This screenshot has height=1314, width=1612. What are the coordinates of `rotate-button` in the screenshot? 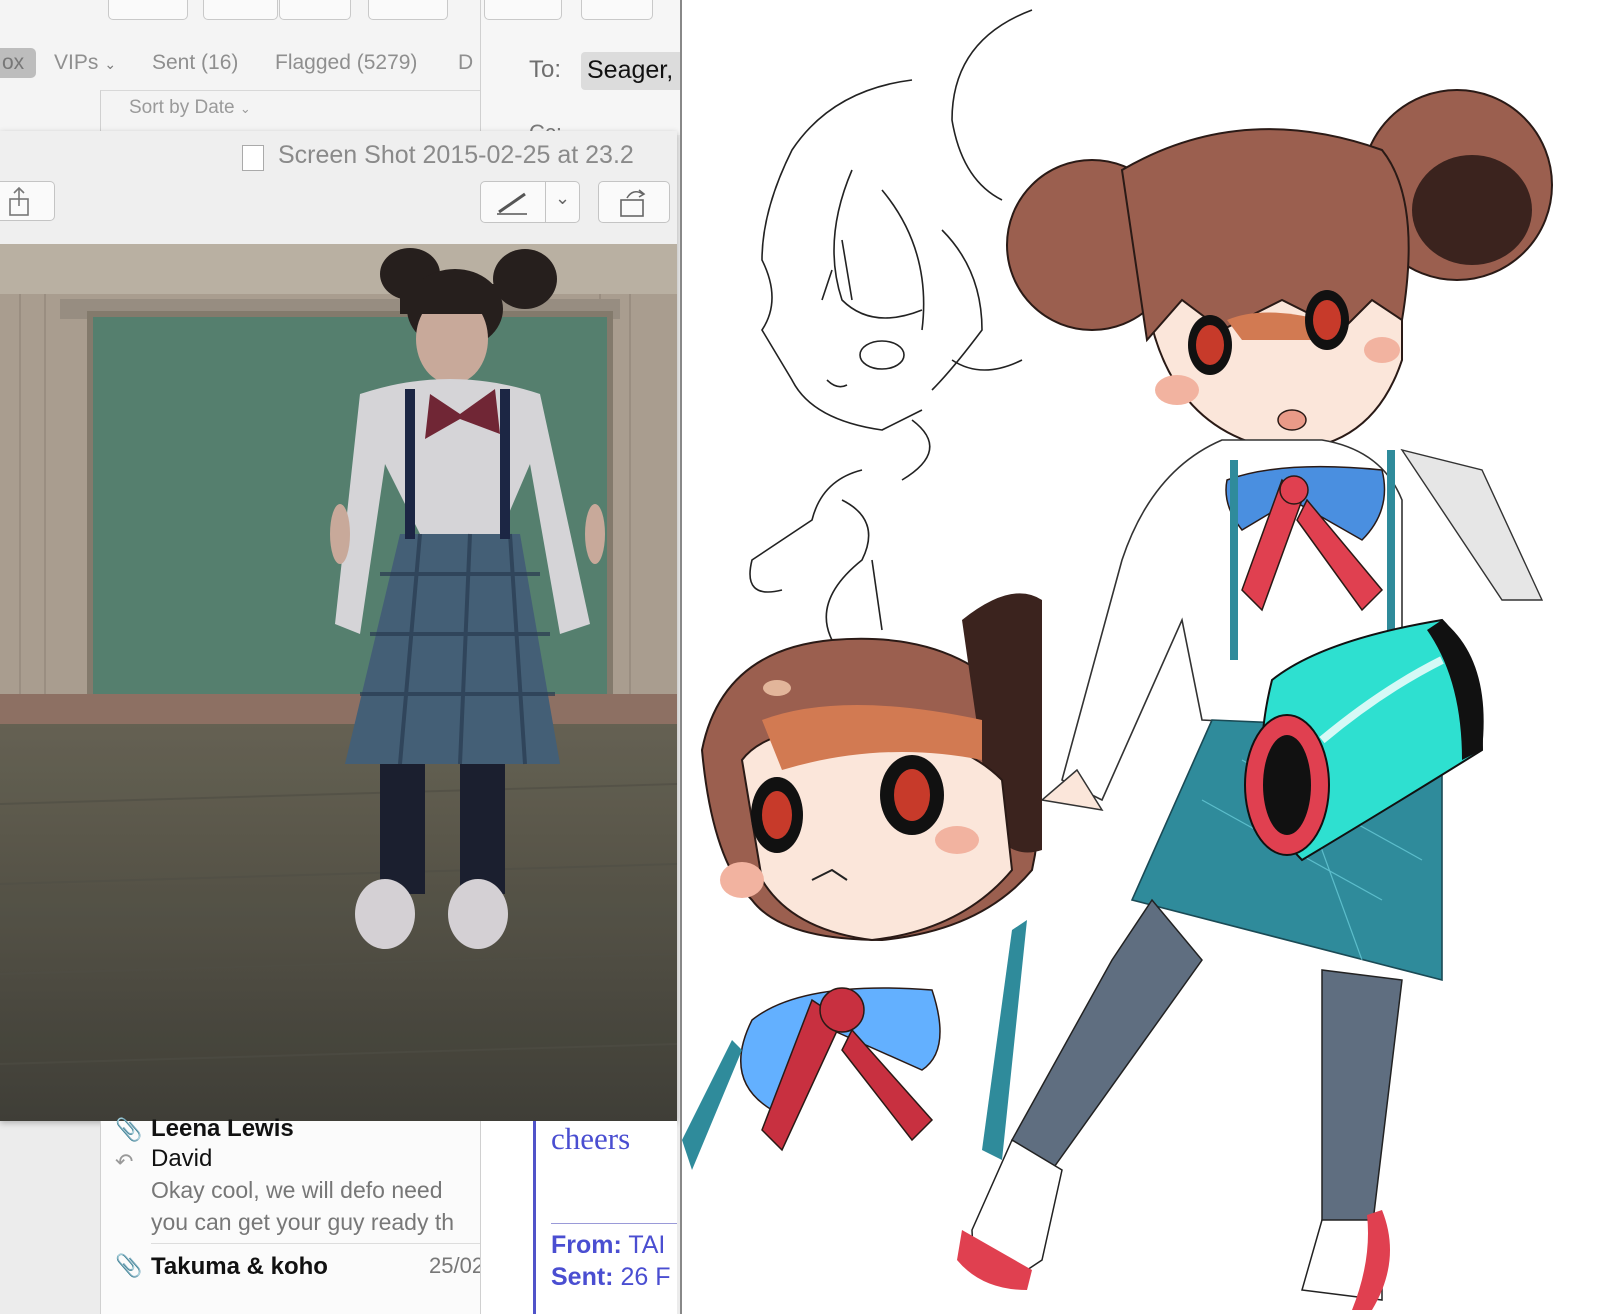 It's located at (634, 202).